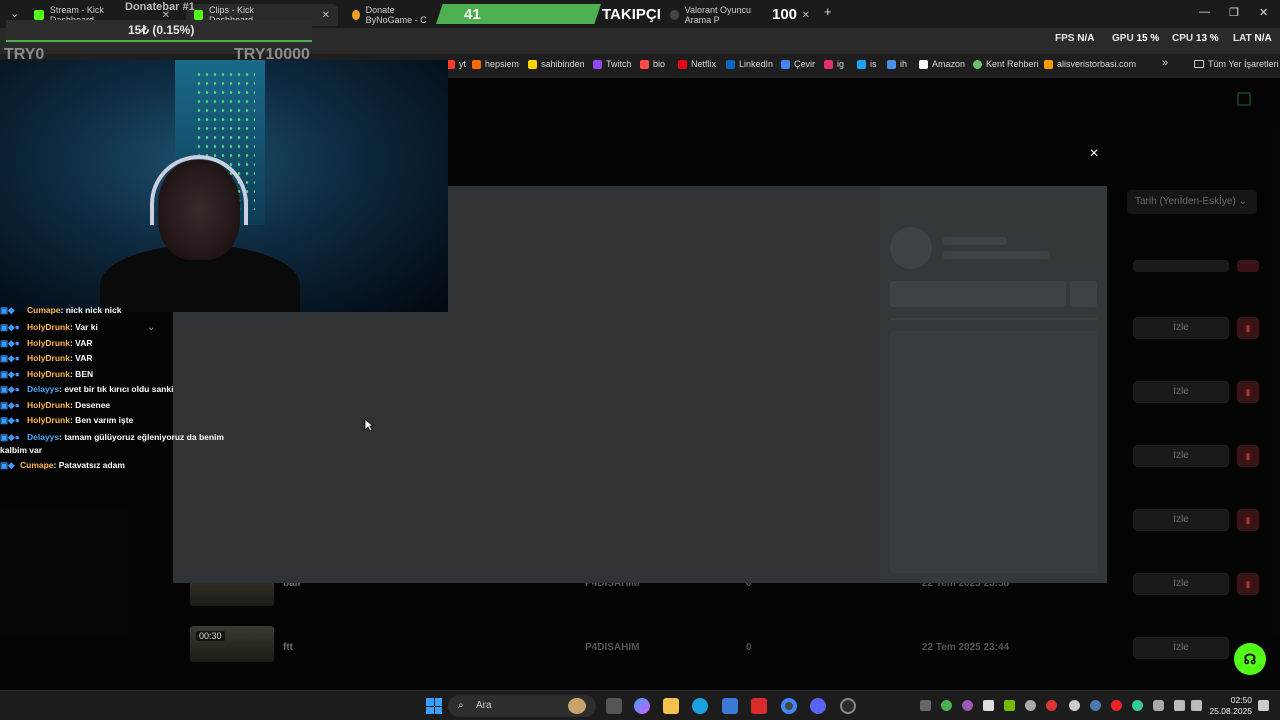 The image size is (1280, 720). What do you see at coordinates (1095, 705) in the screenshot?
I see `steam-icon` at bounding box center [1095, 705].